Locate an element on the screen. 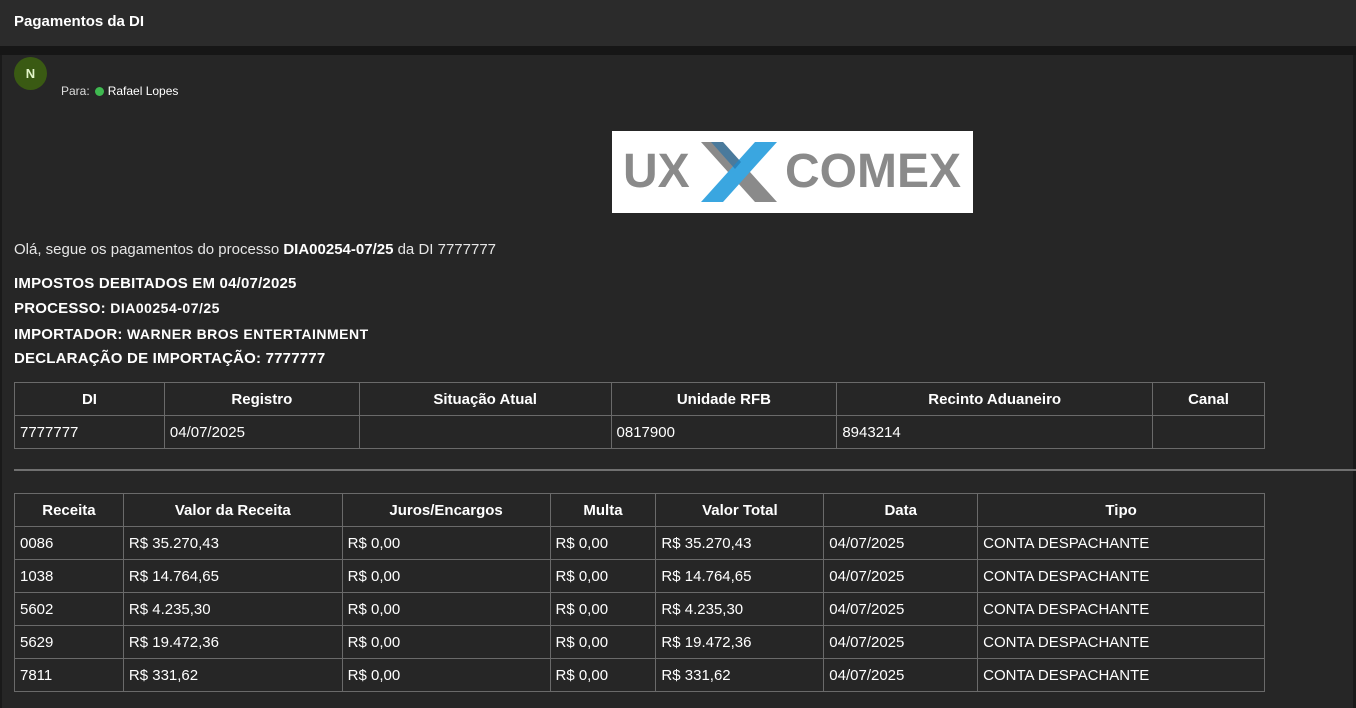 Image resolution: width=1356 pixels, height=708 pixels. company-logo: UX COMEX is located at coordinates (792, 172).